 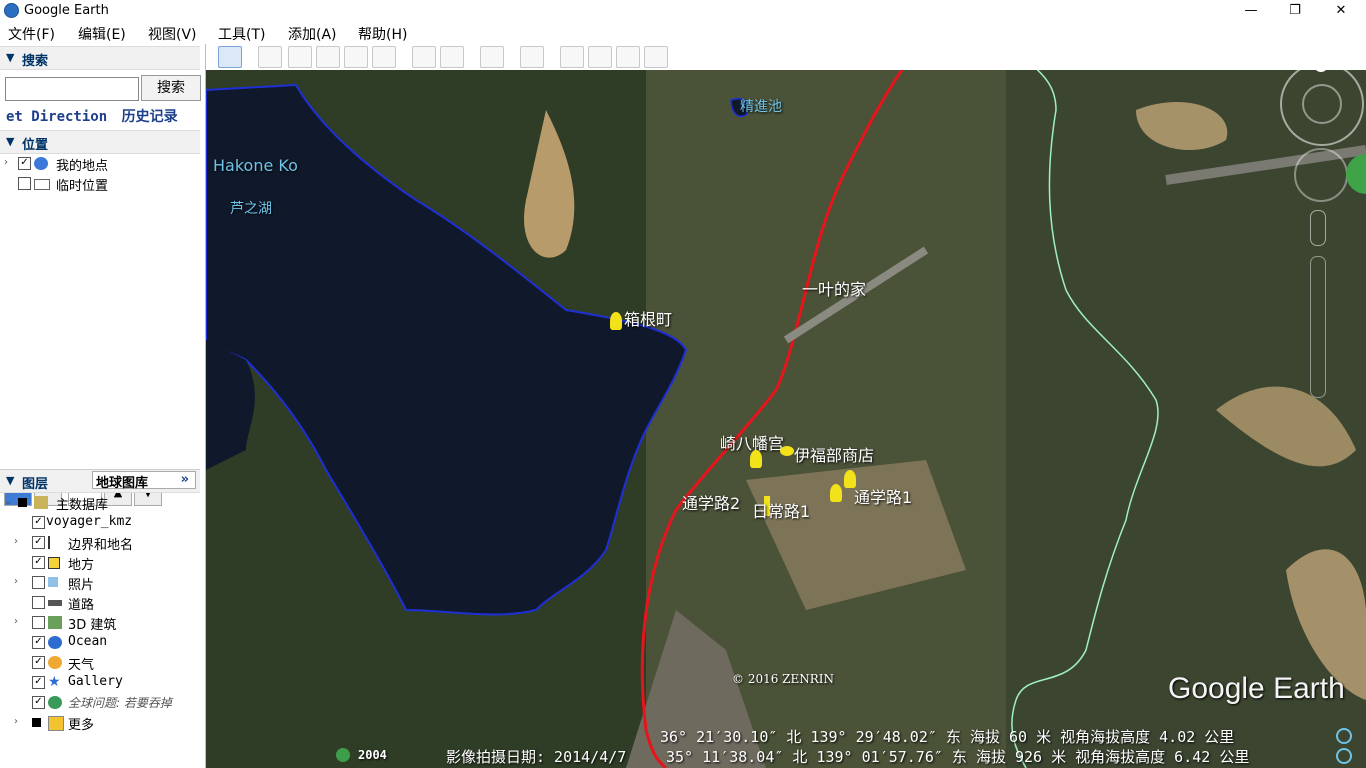 What do you see at coordinates (100, 142) in the screenshot?
I see `places-section-header: ▼ 位置` at bounding box center [100, 142].